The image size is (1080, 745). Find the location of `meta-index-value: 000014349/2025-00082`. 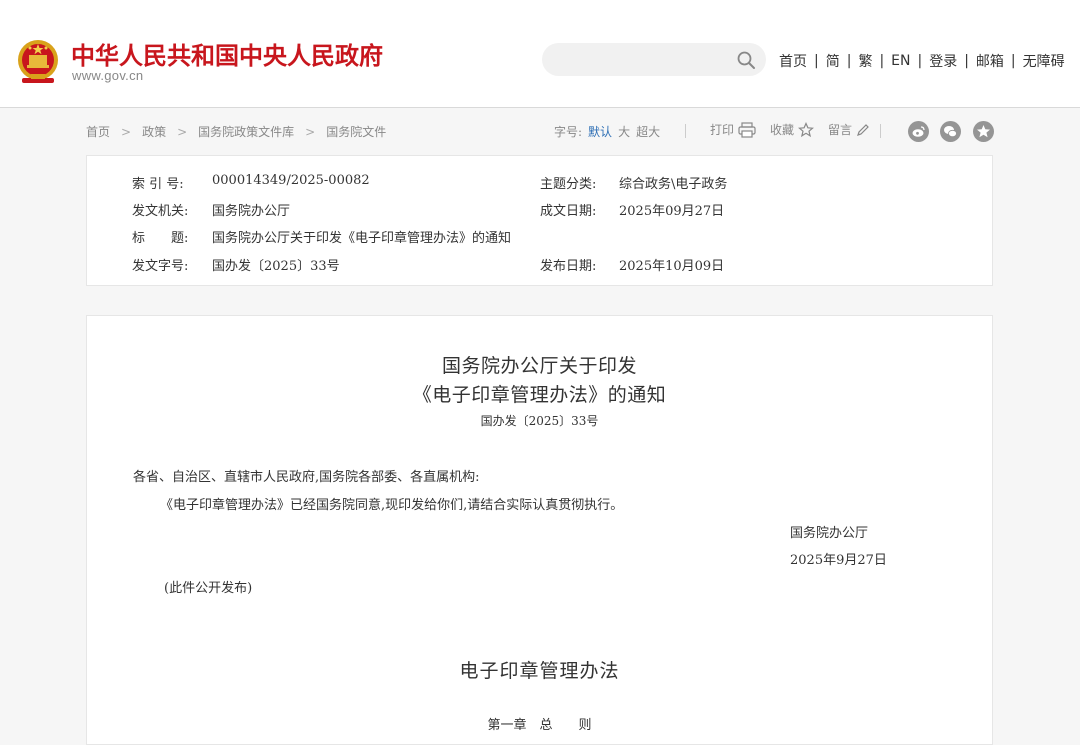

meta-index-value: 000014349/2025-00082 is located at coordinates (291, 180).